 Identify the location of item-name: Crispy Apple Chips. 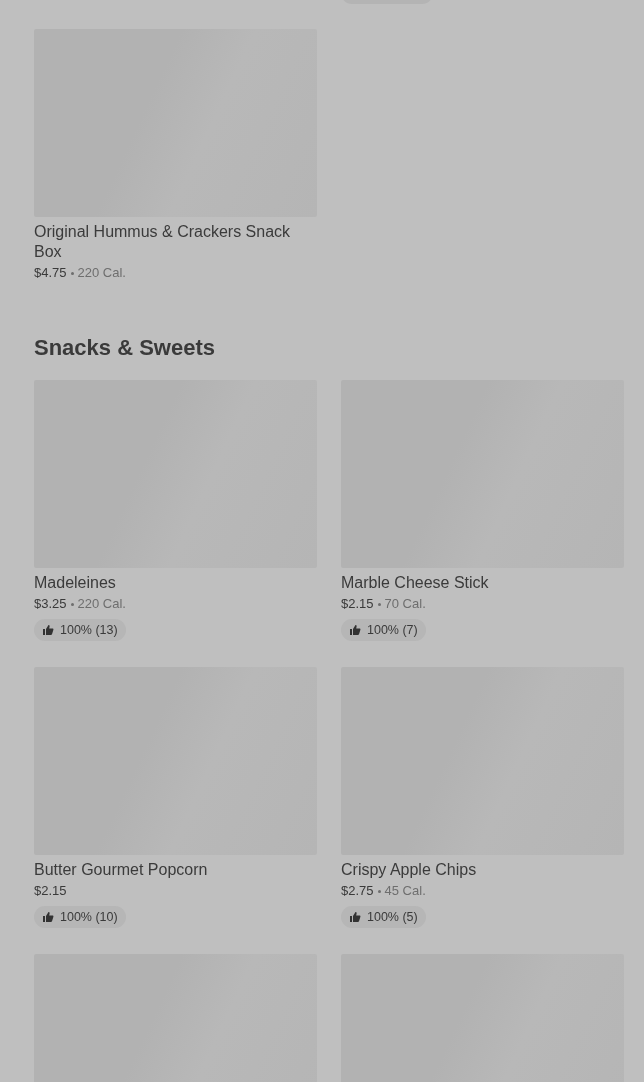
(482, 870).